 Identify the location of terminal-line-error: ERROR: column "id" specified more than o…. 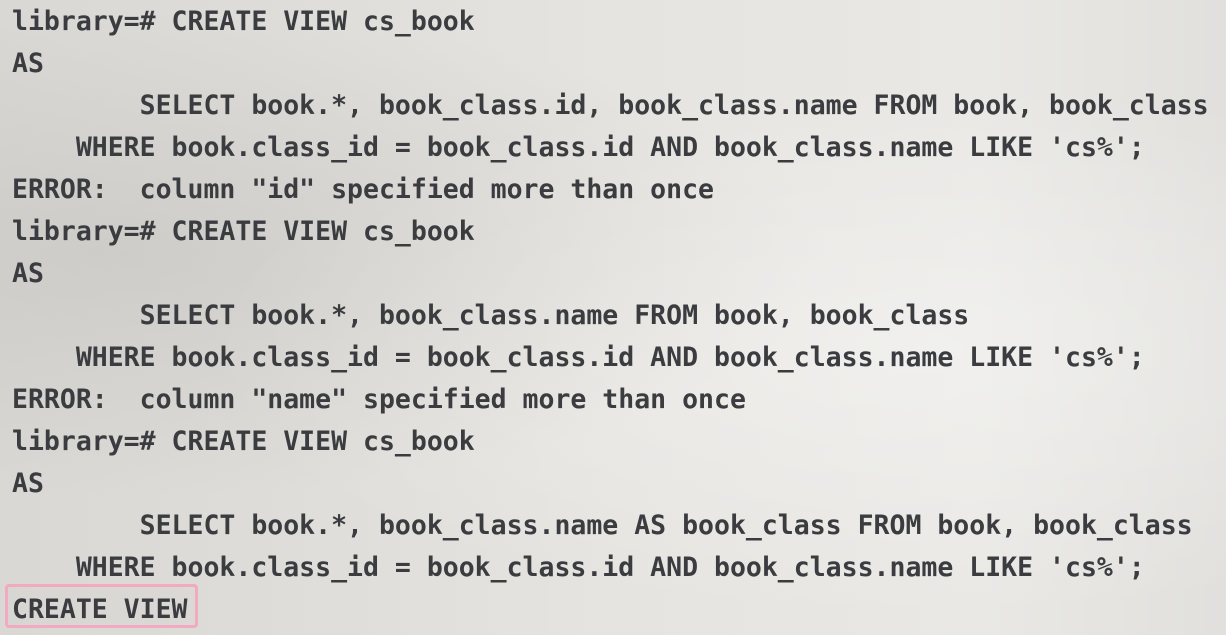
(363, 189).